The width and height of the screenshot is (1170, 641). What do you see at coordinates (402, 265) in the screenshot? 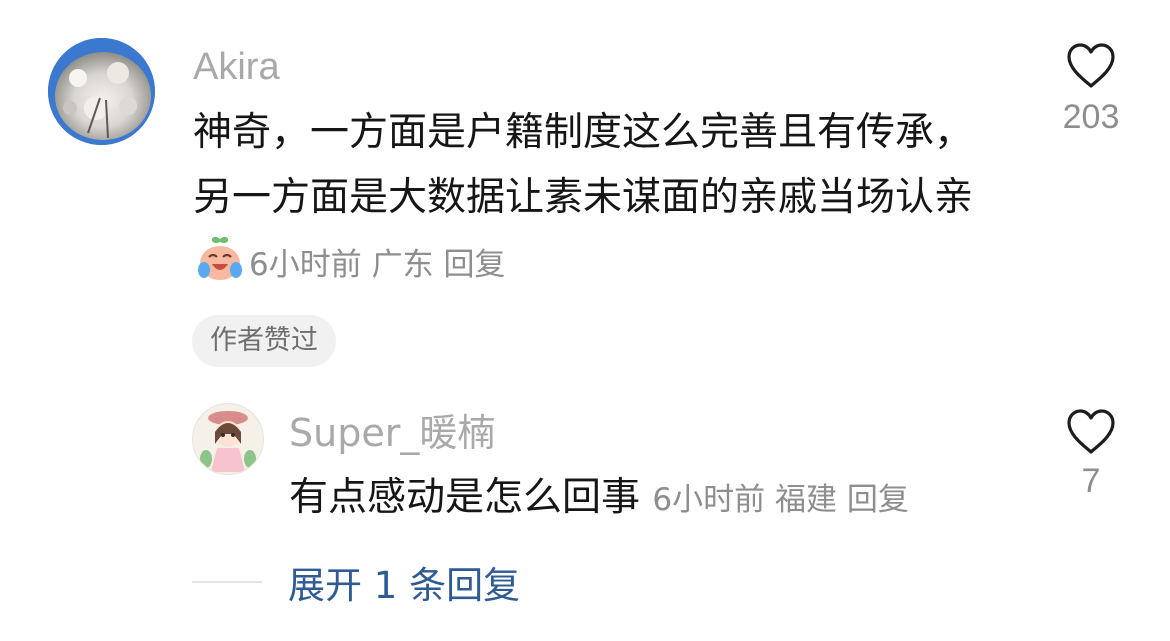
I see `comment-location: 广东` at bounding box center [402, 265].